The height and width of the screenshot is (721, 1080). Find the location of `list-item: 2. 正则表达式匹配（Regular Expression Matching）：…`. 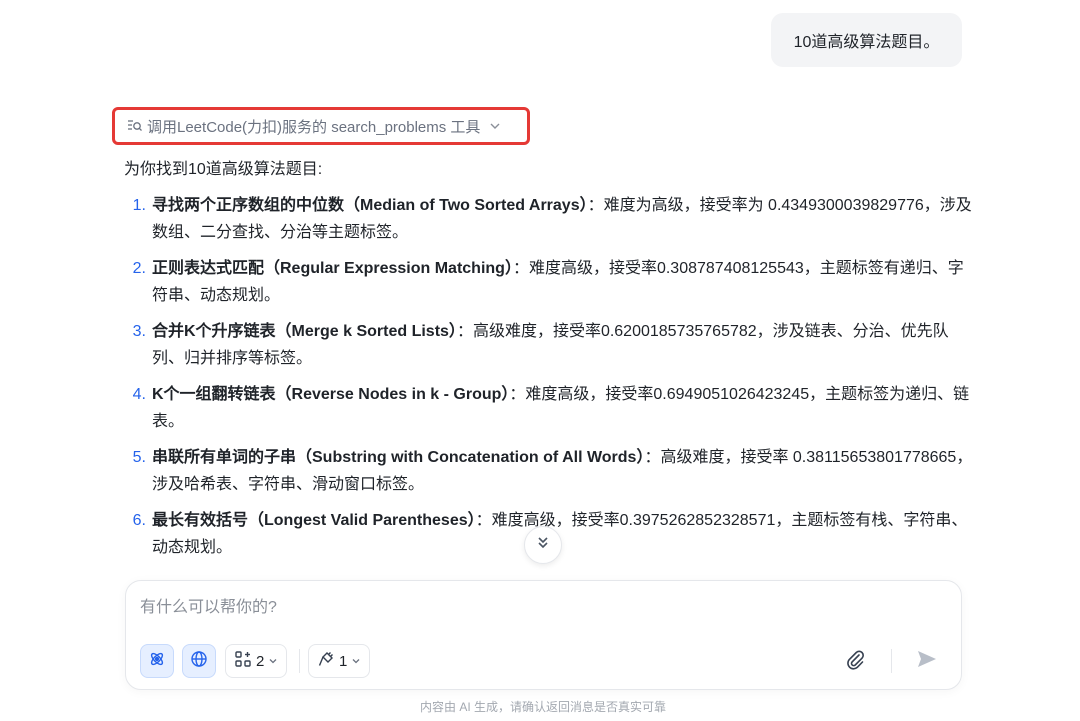

list-item: 2. 正则表达式匹配（Regular Expression Matching）：… is located at coordinates (549, 282).